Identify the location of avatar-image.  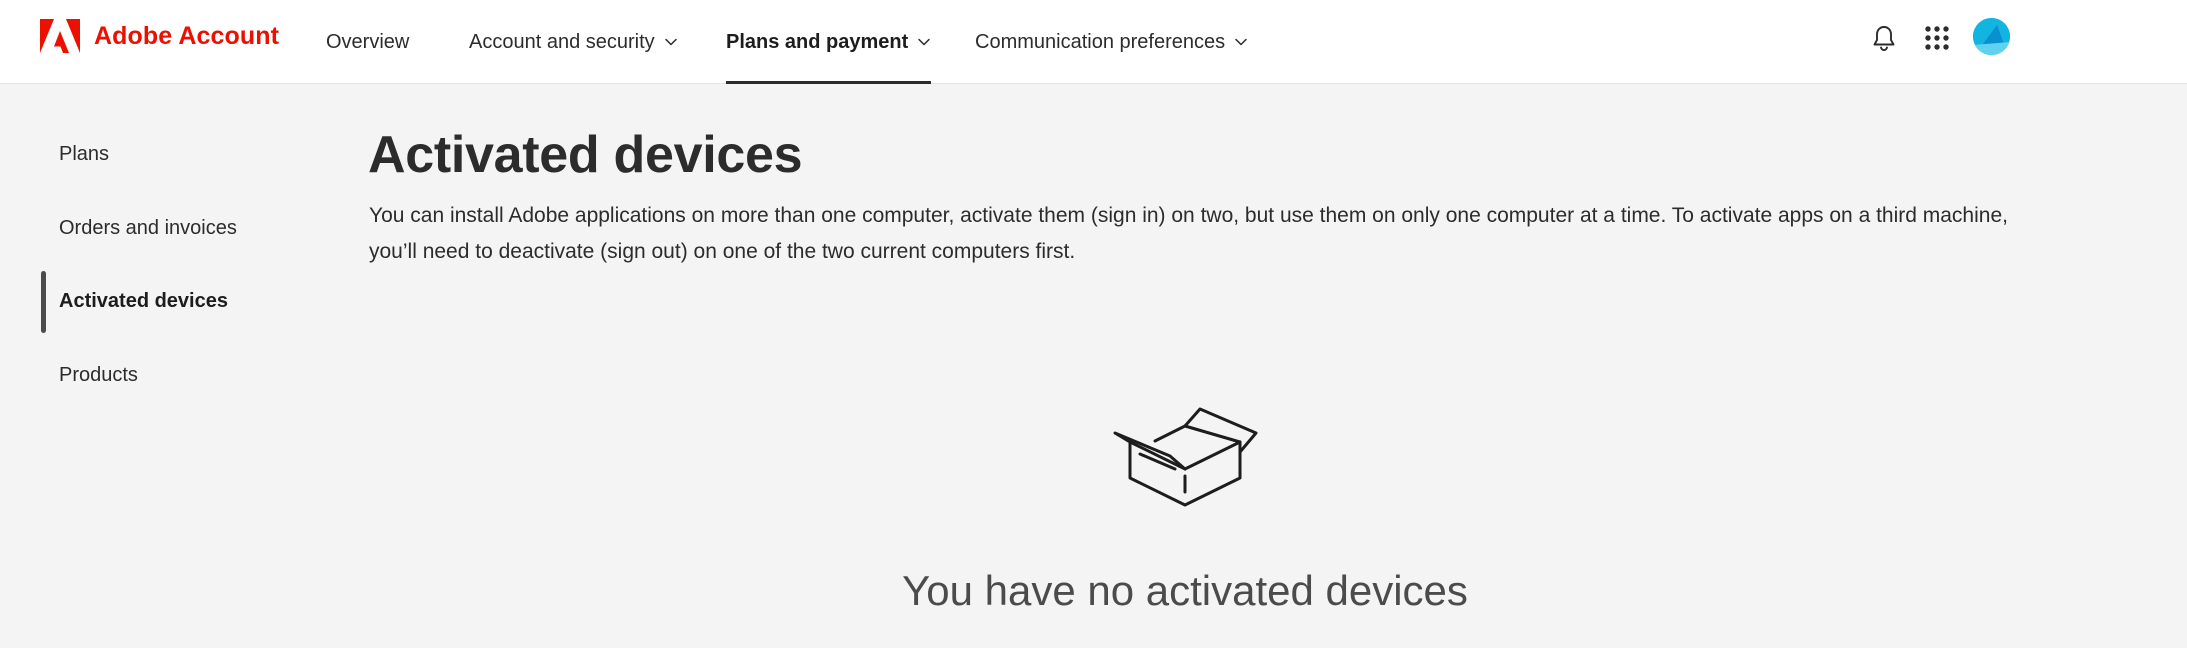
(1991, 36).